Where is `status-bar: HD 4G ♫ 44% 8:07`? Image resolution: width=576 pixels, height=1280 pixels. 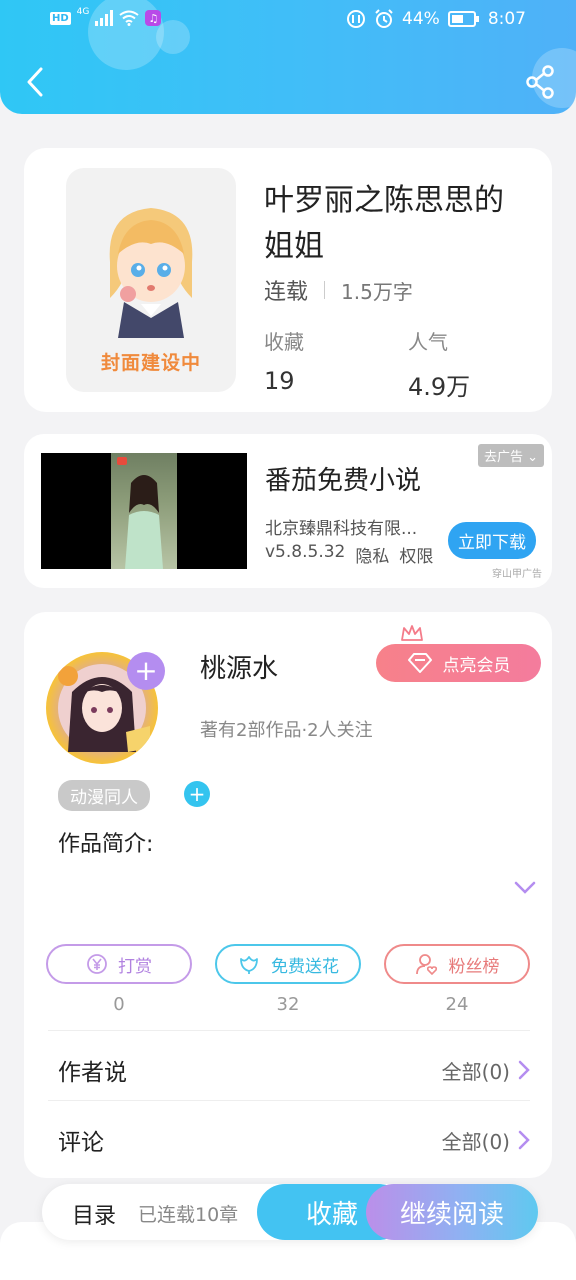 status-bar: HD 4G ♫ 44% 8:07 is located at coordinates (288, 20).